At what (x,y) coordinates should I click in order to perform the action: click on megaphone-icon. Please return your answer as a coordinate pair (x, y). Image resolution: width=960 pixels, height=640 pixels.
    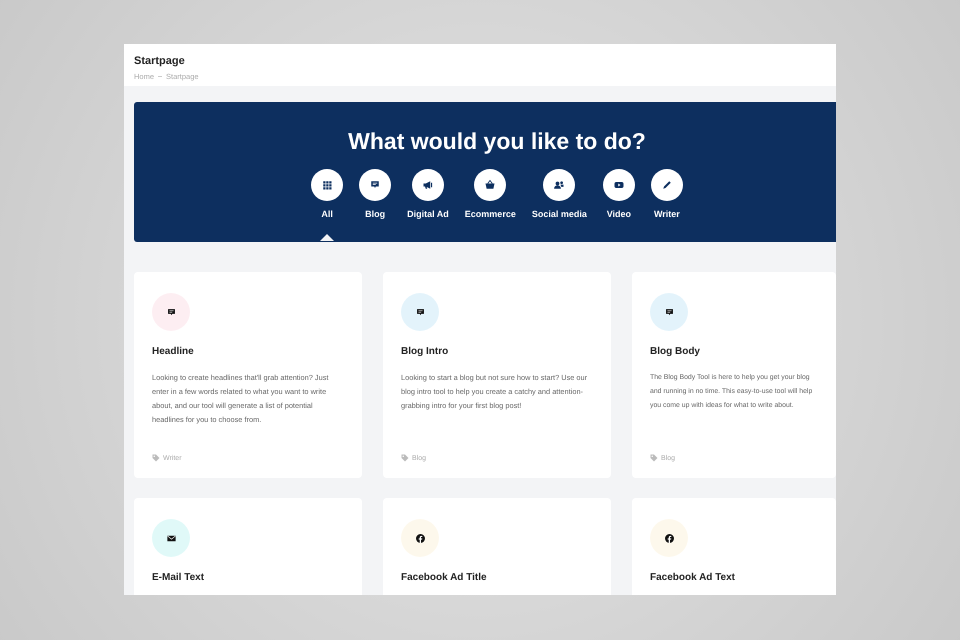
    Looking at the image, I should click on (428, 185).